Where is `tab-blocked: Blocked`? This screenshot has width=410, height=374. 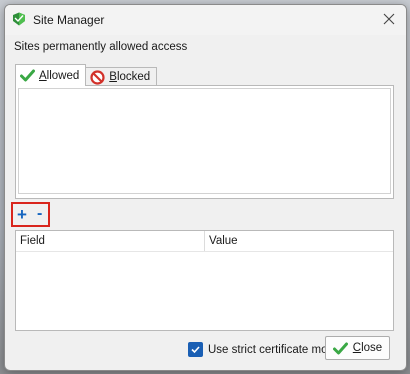
tab-blocked: Blocked is located at coordinates (121, 76).